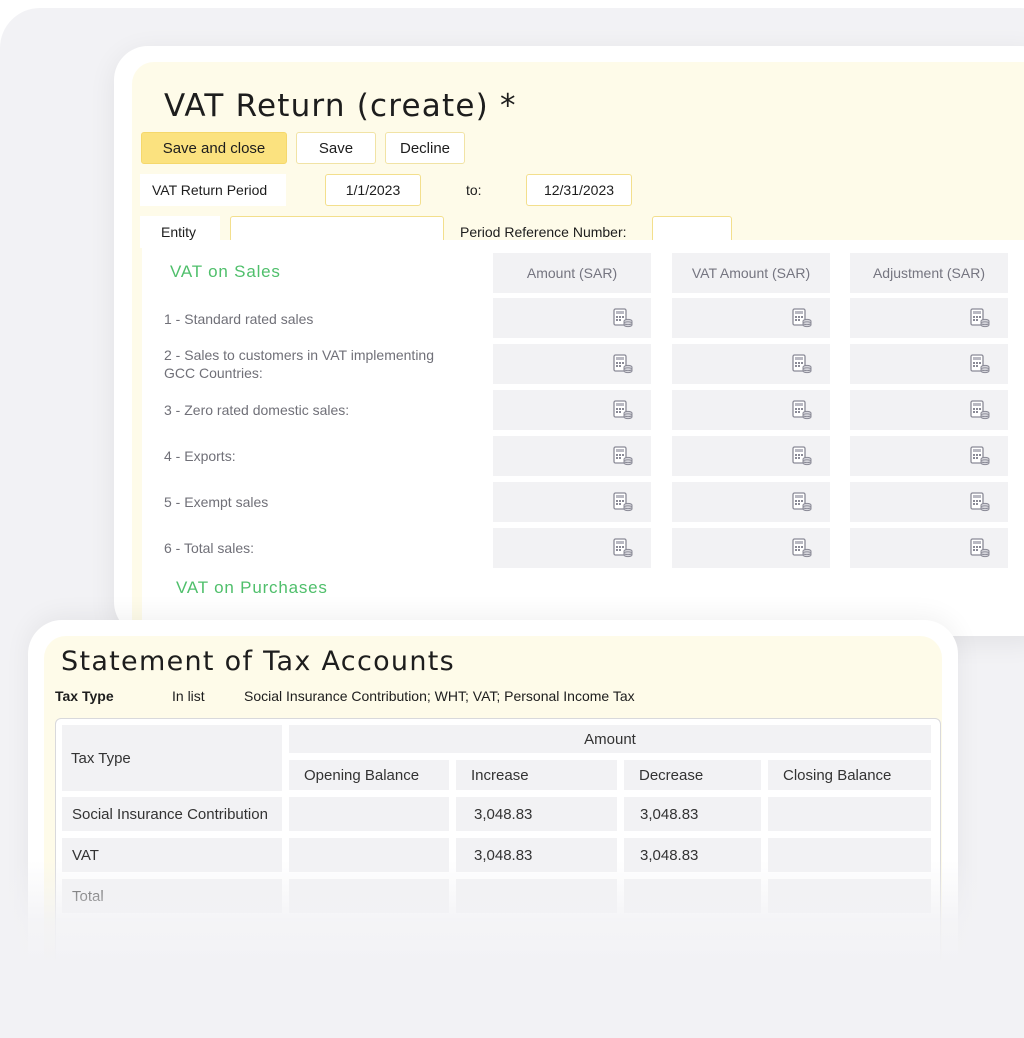  What do you see at coordinates (692, 775) in the screenshot?
I see `header-decrease: Decrease` at bounding box center [692, 775].